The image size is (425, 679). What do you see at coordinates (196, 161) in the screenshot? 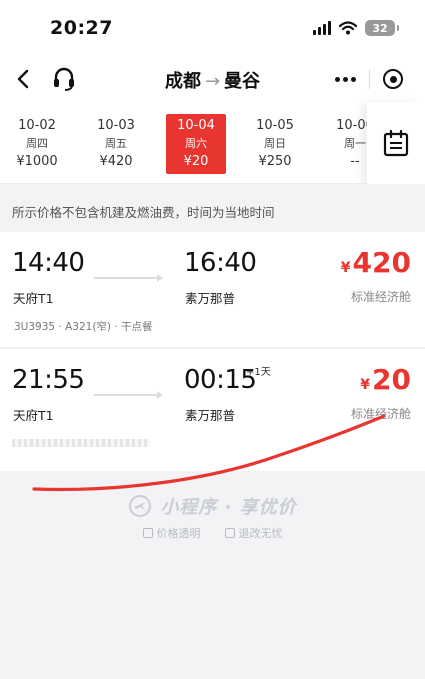
I see `date-price: ¥20` at bounding box center [196, 161].